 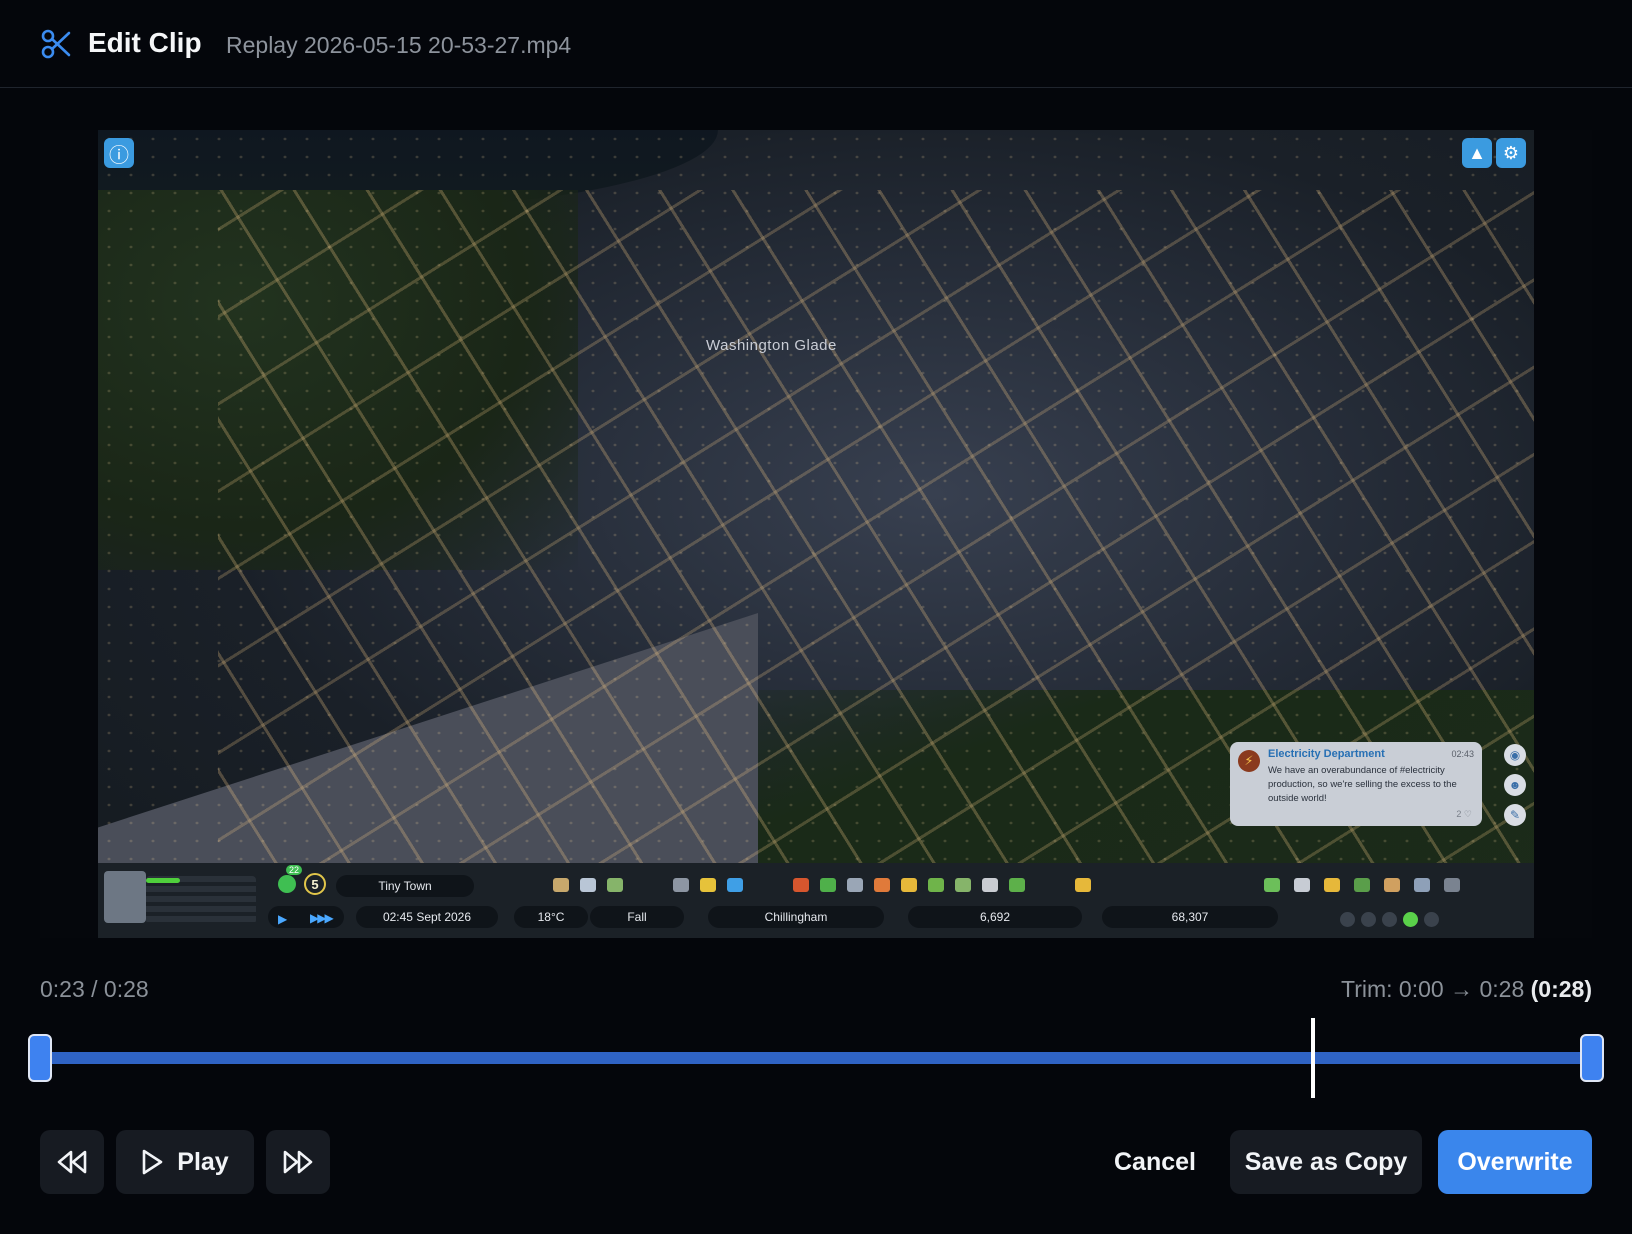 What do you see at coordinates (1362, 885) in the screenshot?
I see `progression-icon` at bounding box center [1362, 885].